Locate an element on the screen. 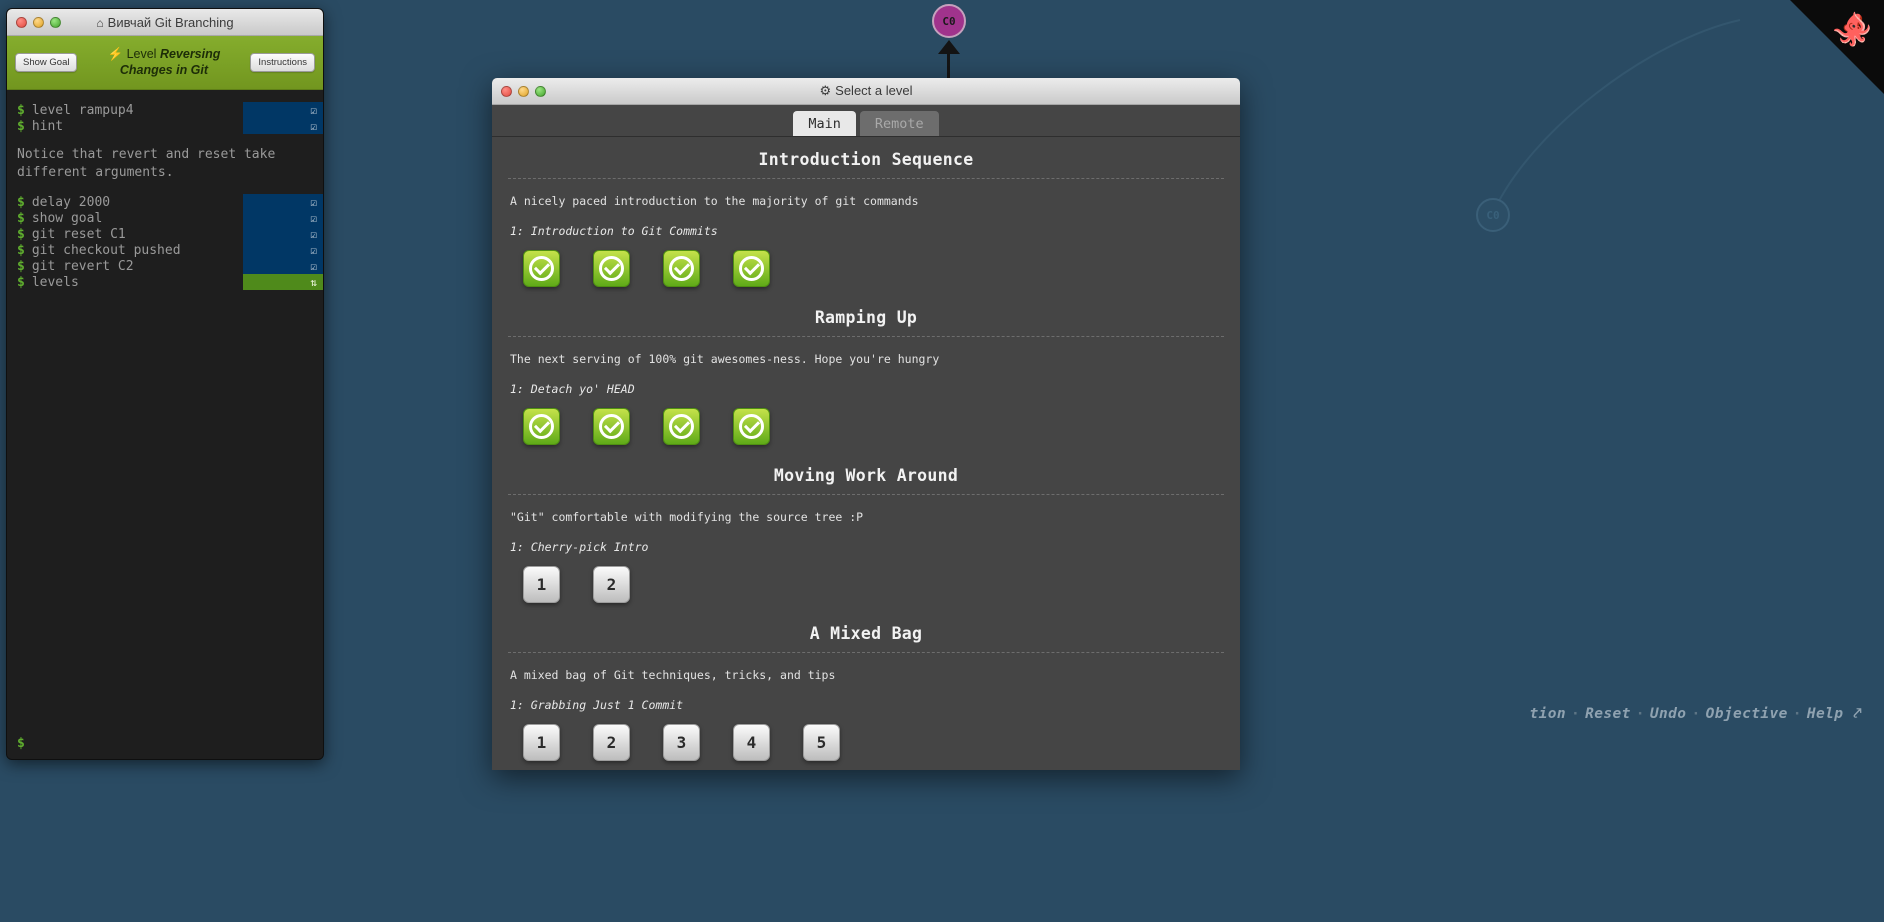 This screenshot has width=1884, height=922. command-group-1: $ level rampup4 ☑ $ hint ☑ is located at coordinates (165, 118).